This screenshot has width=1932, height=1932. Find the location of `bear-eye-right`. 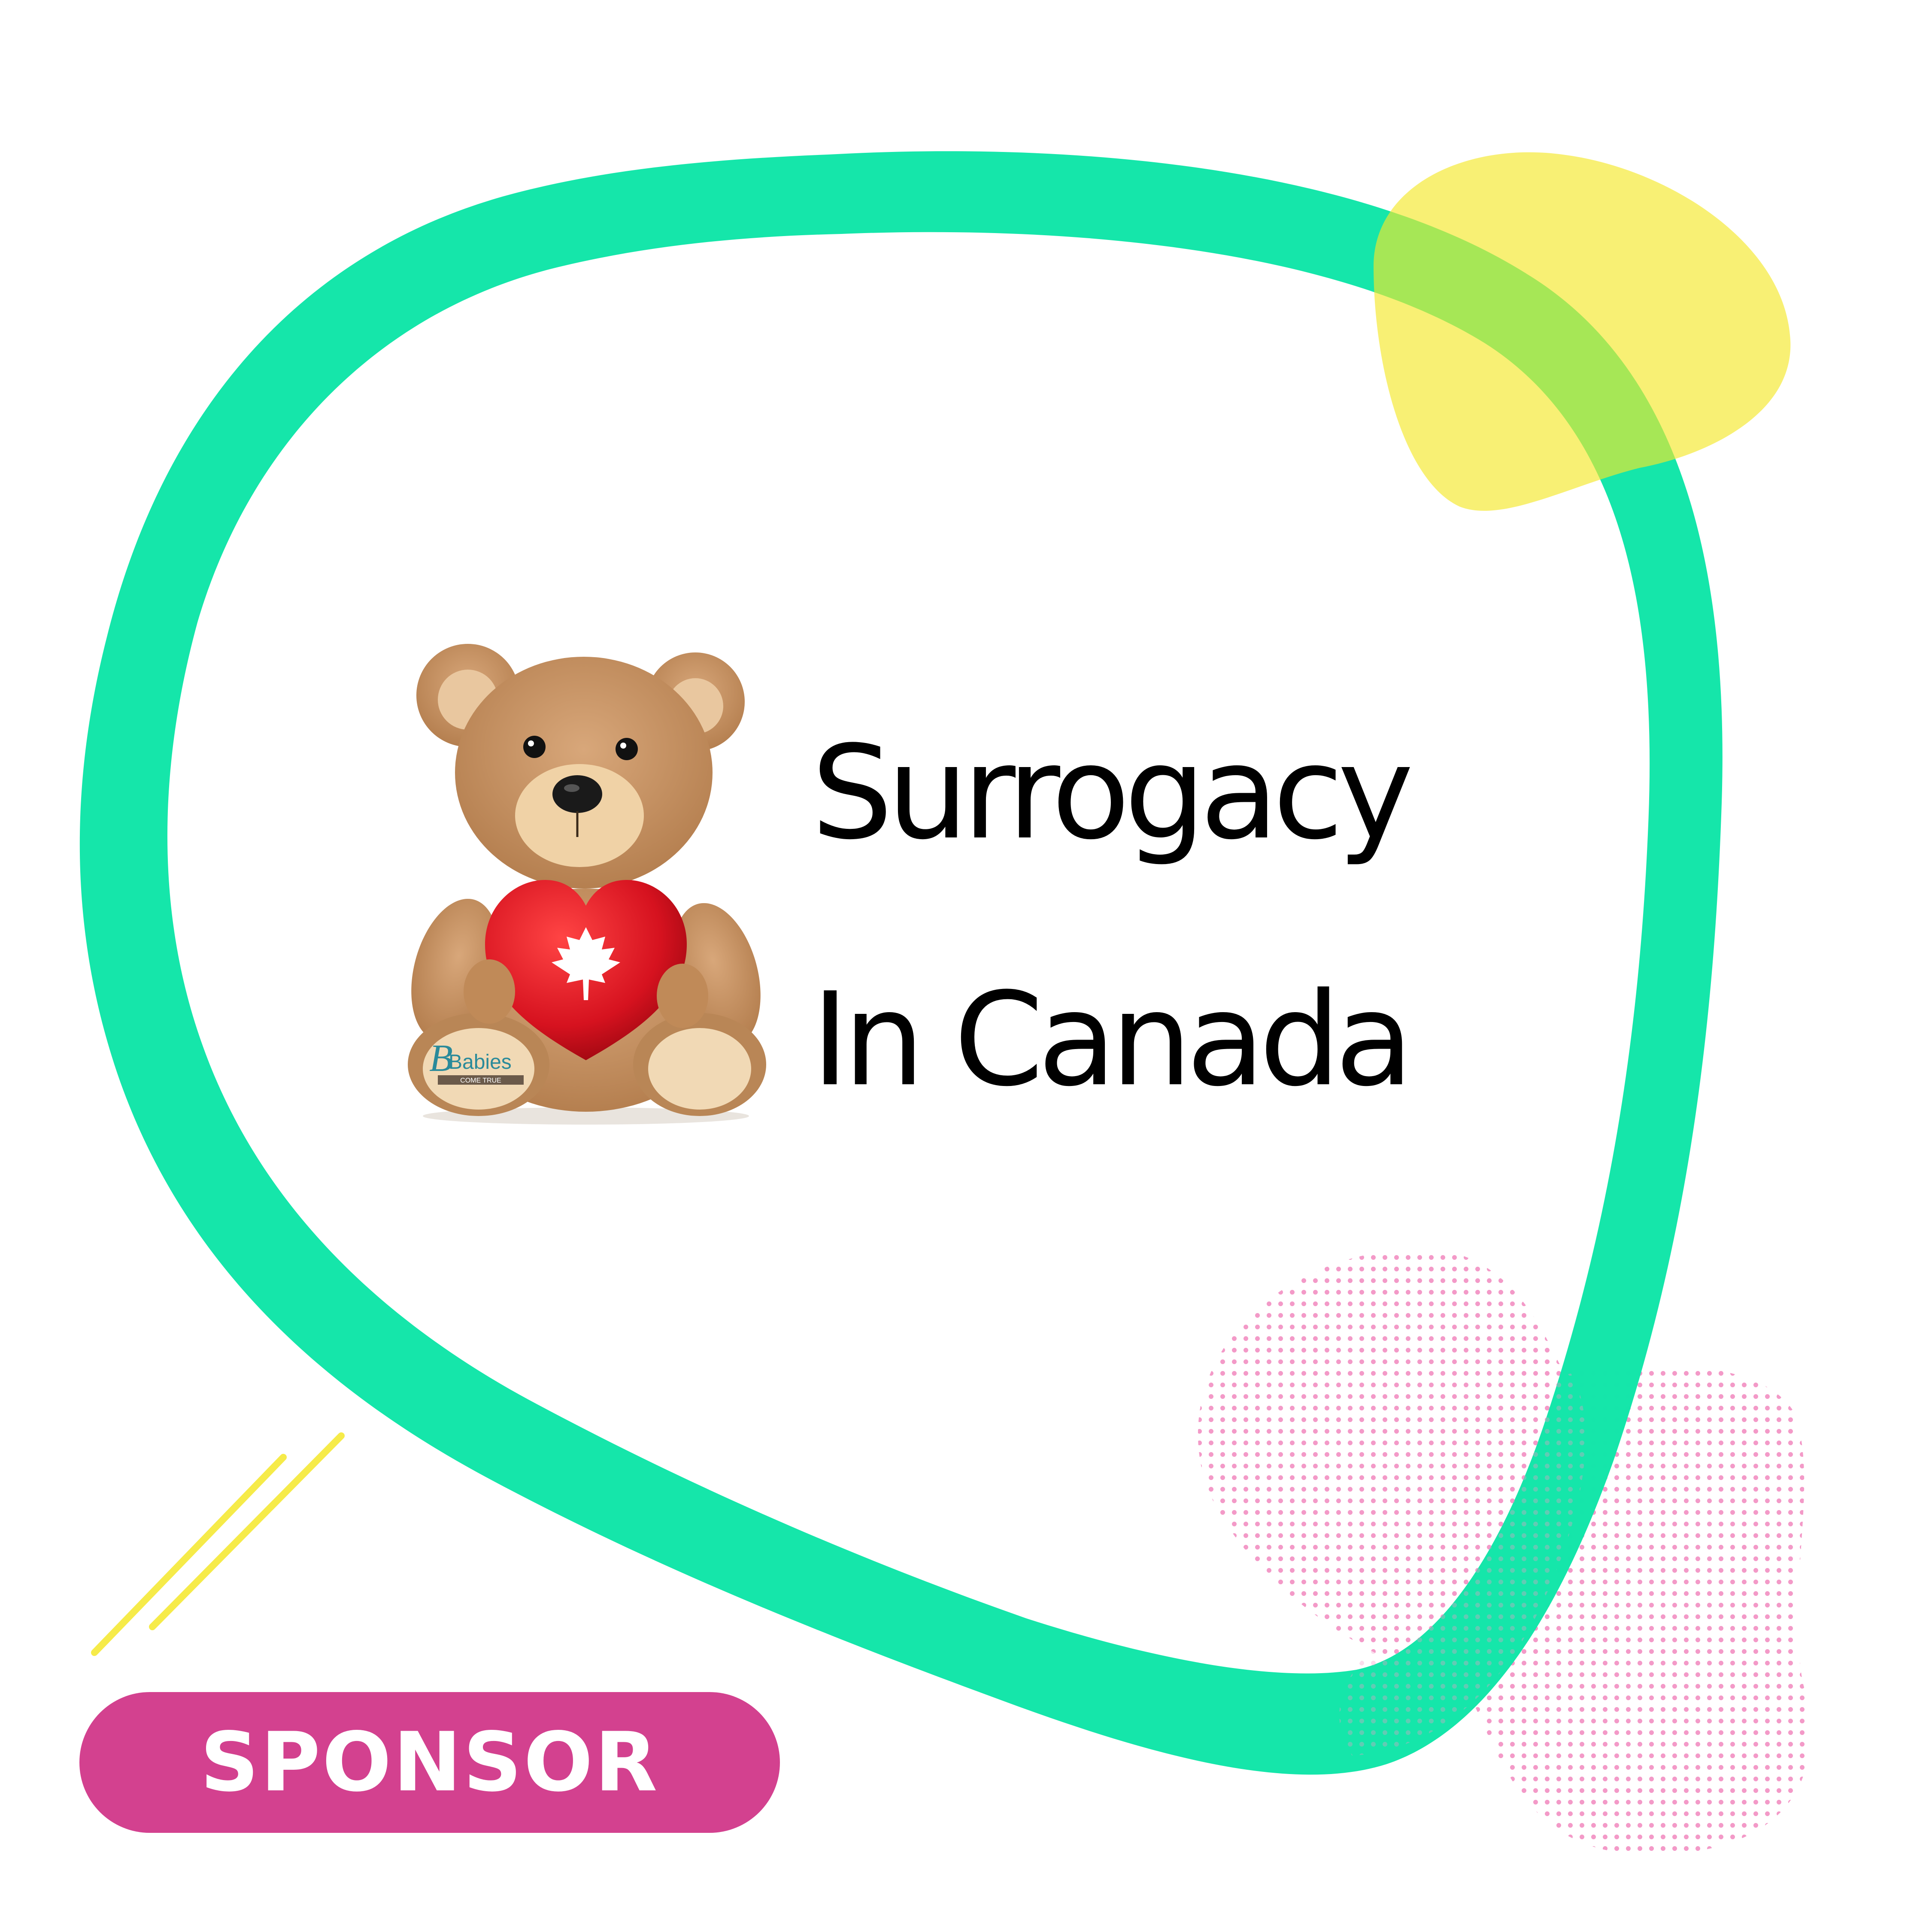

bear-eye-right is located at coordinates (627, 749).